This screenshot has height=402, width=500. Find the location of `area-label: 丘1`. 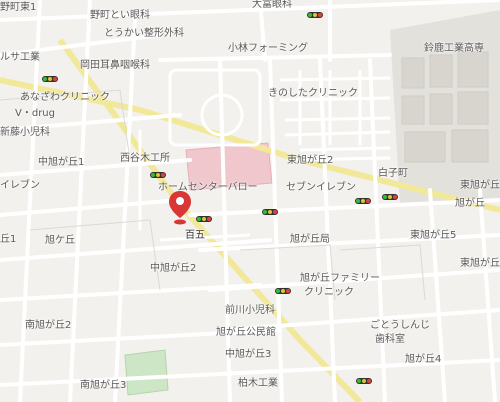

area-label: 丘1 is located at coordinates (8, 239).